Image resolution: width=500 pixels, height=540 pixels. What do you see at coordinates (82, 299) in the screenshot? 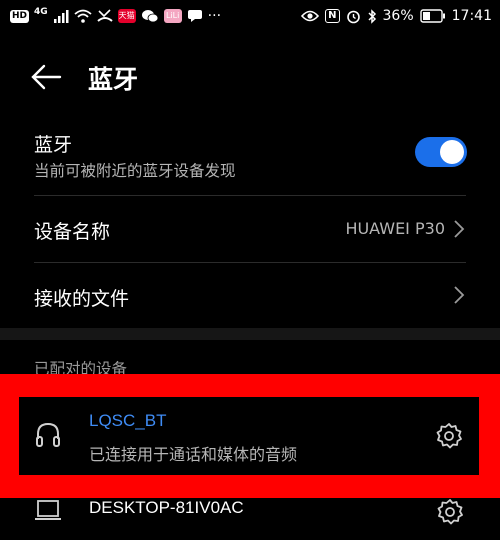
I see `received-files-label: 接收的文件` at bounding box center [82, 299].